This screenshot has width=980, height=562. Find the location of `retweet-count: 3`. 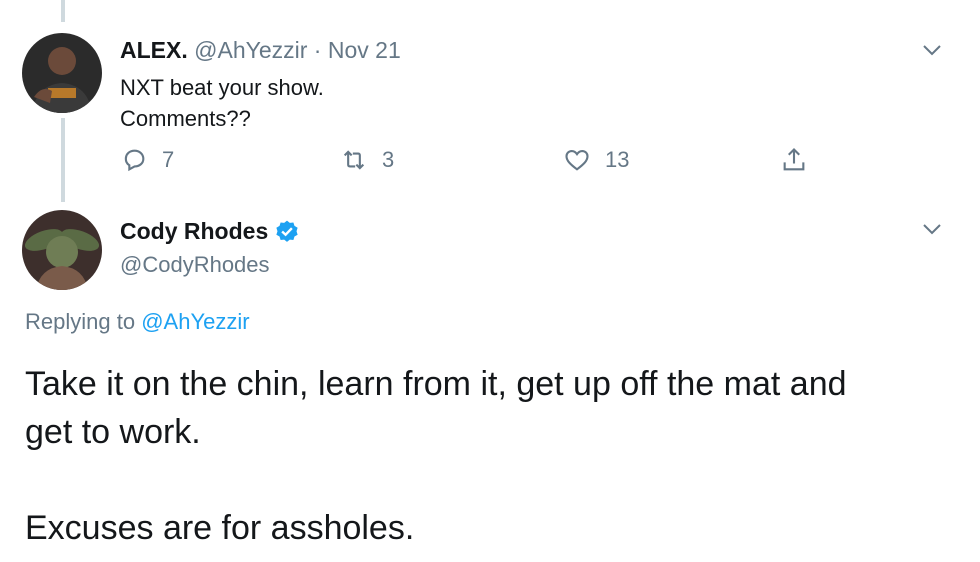

retweet-count: 3 is located at coordinates (388, 159).